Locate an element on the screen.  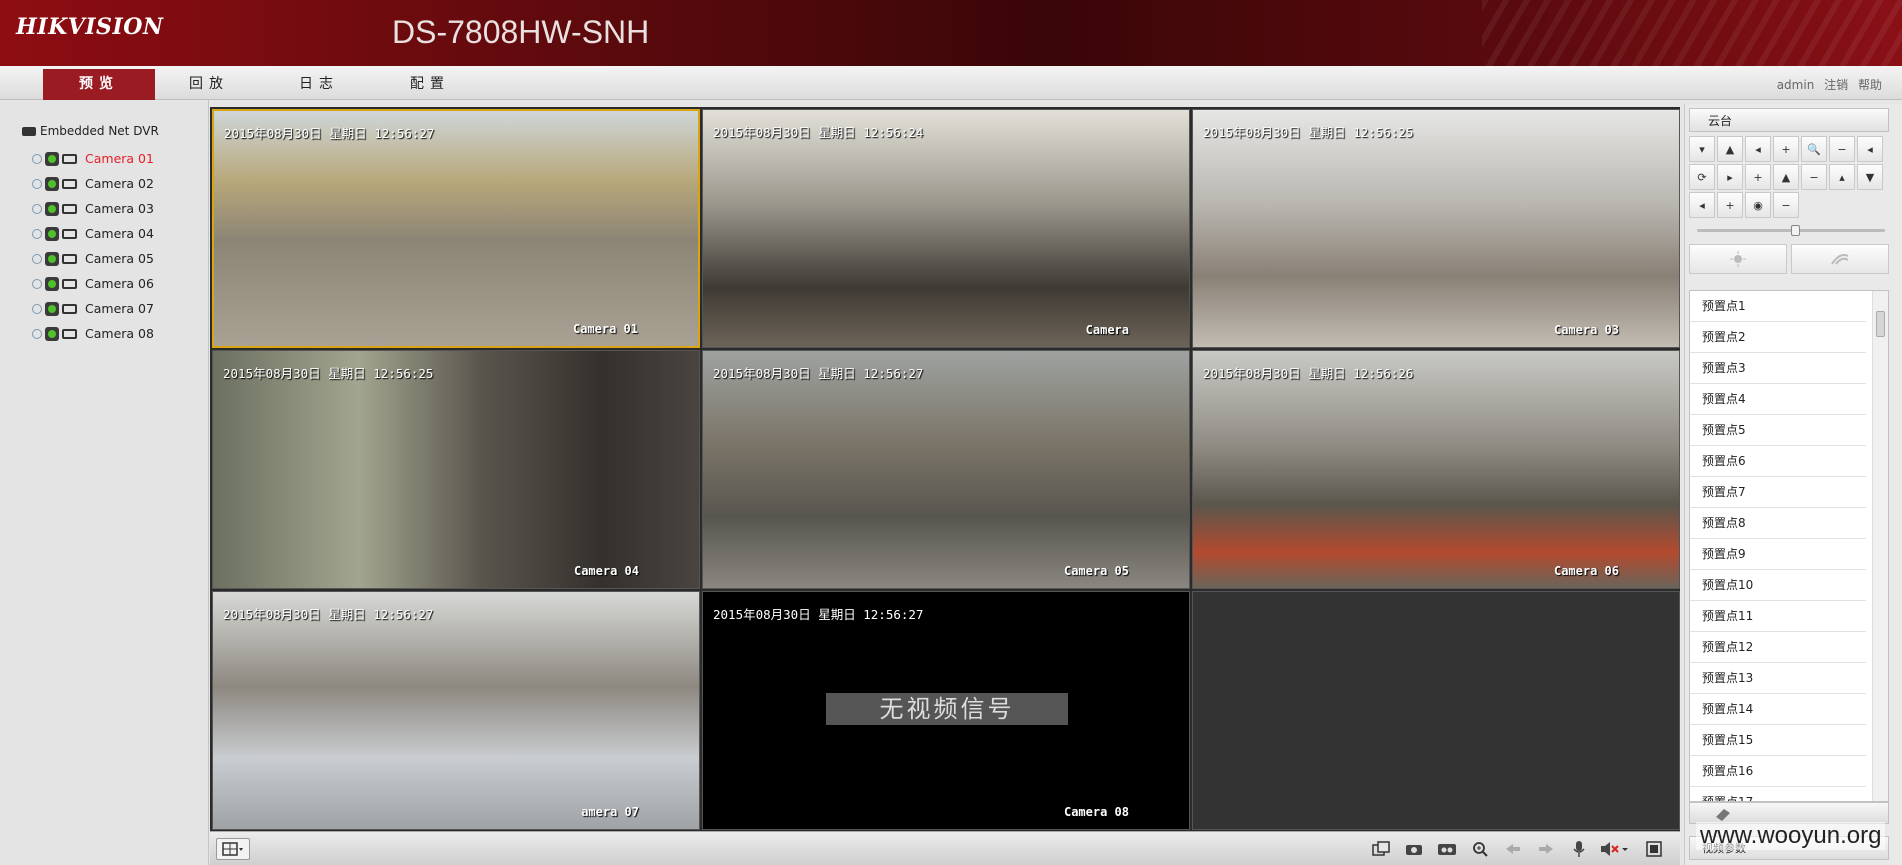
ptz-up-right-button: ◂ is located at coordinates (1758, 149).